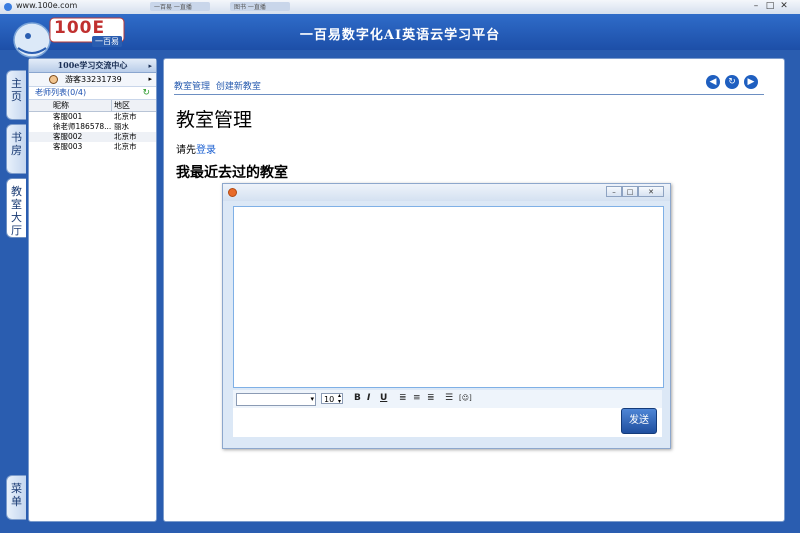 The image size is (800, 533). I want to click on tab-menu: 菜单, so click(16, 497).